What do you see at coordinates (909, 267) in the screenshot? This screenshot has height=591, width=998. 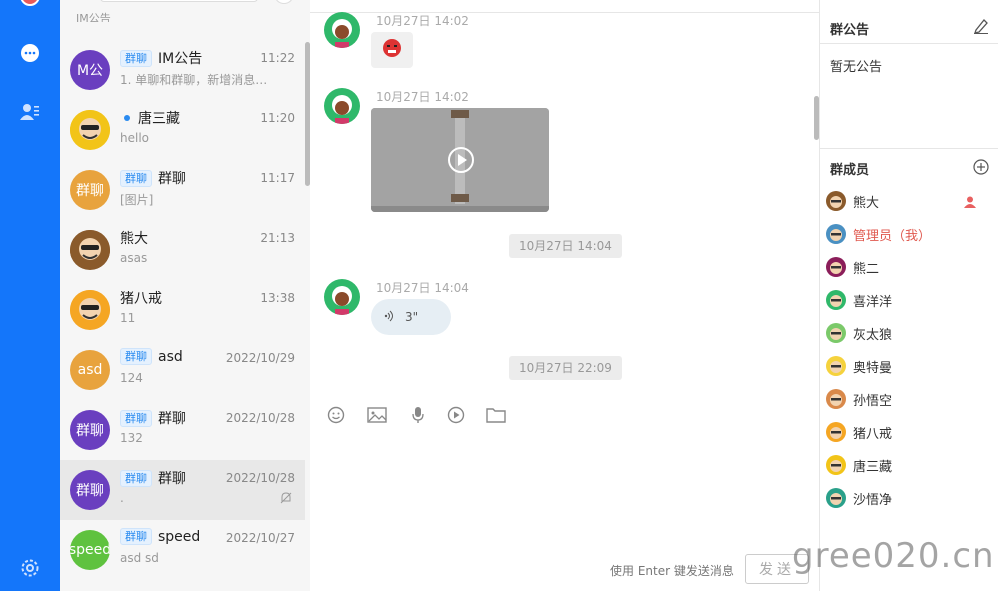 I see `member-item: 熊二` at bounding box center [909, 267].